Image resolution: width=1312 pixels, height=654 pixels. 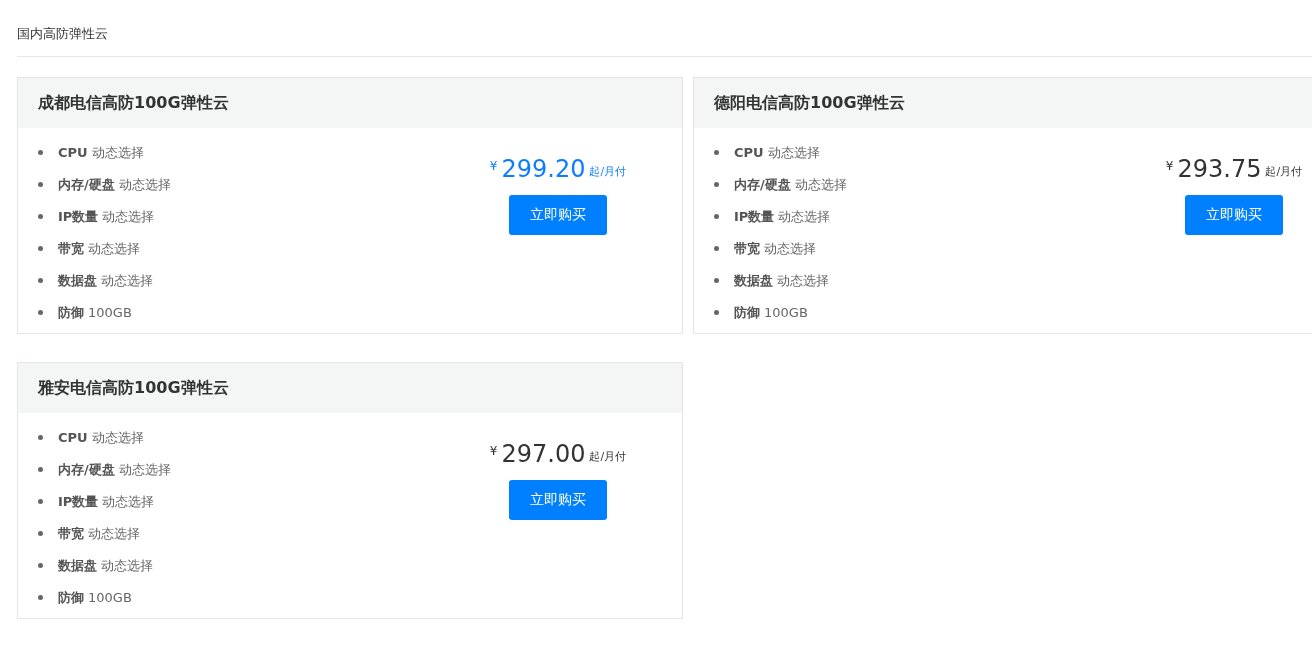 What do you see at coordinates (543, 453) in the screenshot?
I see `price: 297.00` at bounding box center [543, 453].